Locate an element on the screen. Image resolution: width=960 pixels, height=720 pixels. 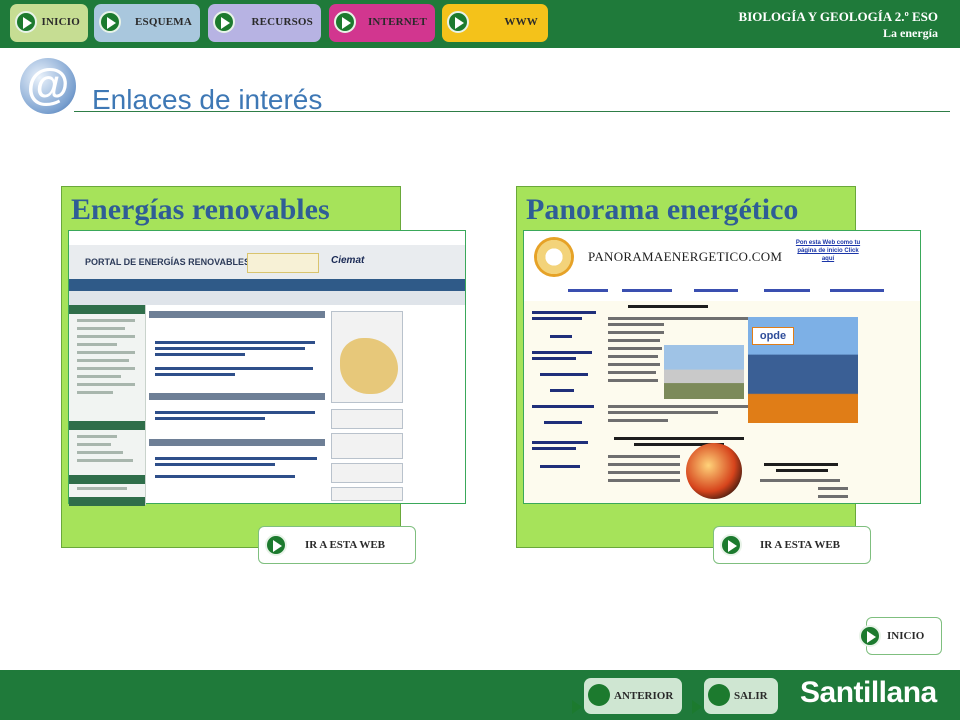
preview-body: opde is located at coordinates (722, 402).